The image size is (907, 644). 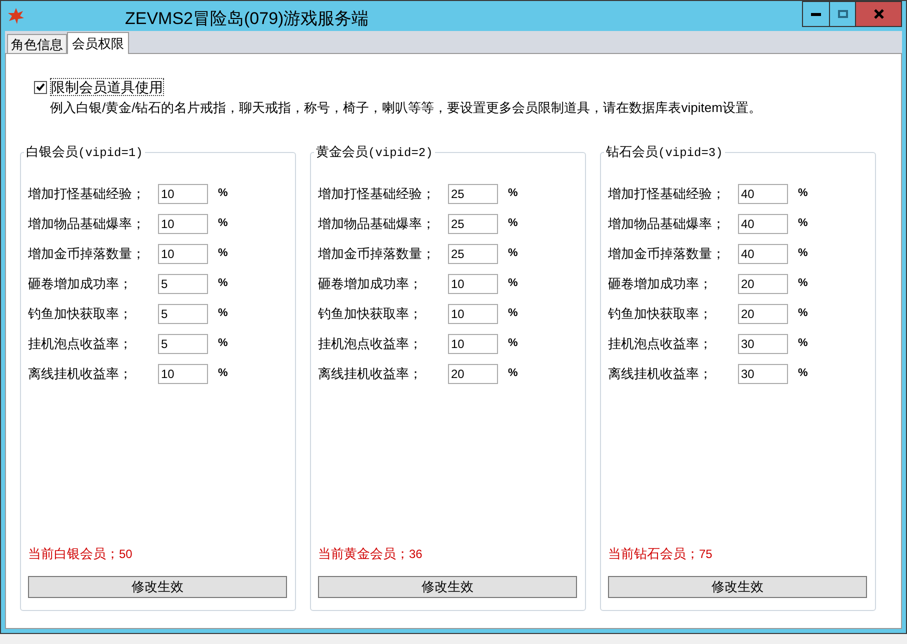 I want to click on group-title: 白银会员, so click(x=51, y=151).